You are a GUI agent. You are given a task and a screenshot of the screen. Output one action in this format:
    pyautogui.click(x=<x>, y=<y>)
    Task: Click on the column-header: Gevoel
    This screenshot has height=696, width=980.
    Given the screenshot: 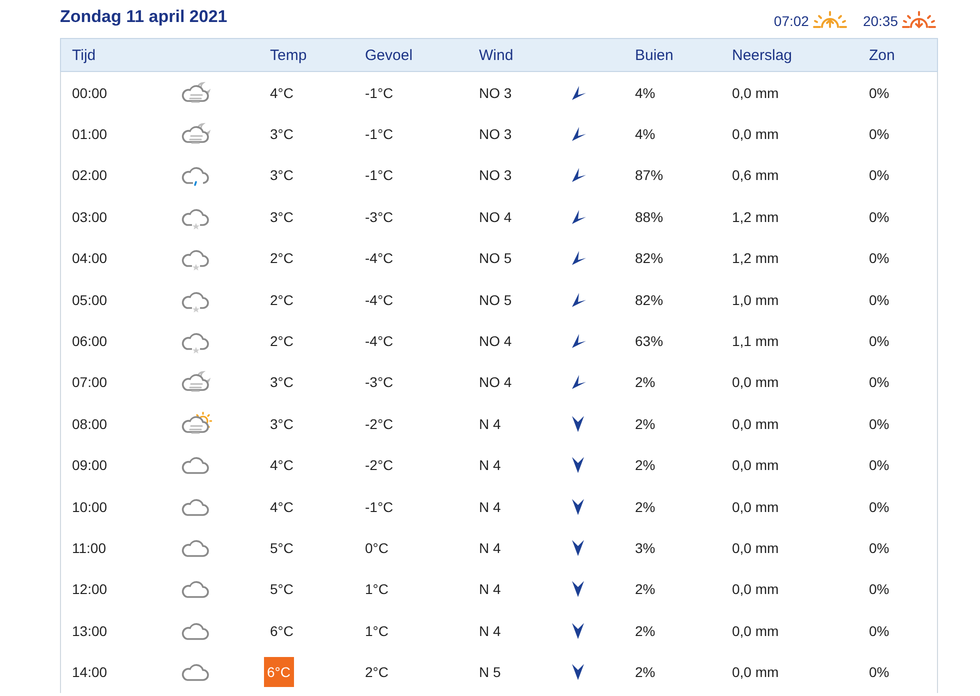 What is the action you would take?
    pyautogui.click(x=389, y=55)
    